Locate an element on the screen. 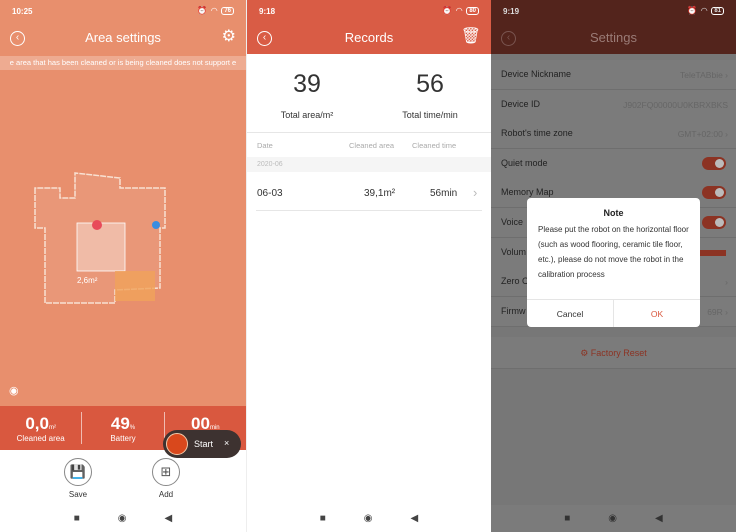 This screenshot has width=736, height=532. settings-row: Device ID J902FQ00000U0KBRXBKS is located at coordinates (613, 104).